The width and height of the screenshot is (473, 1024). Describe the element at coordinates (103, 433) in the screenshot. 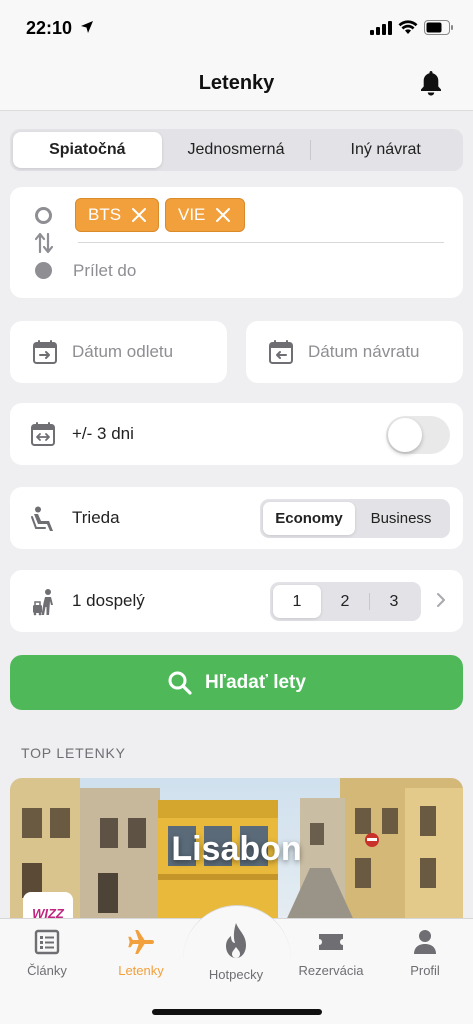

I see `flexible-dates-label: +/- 3 dni` at that location.